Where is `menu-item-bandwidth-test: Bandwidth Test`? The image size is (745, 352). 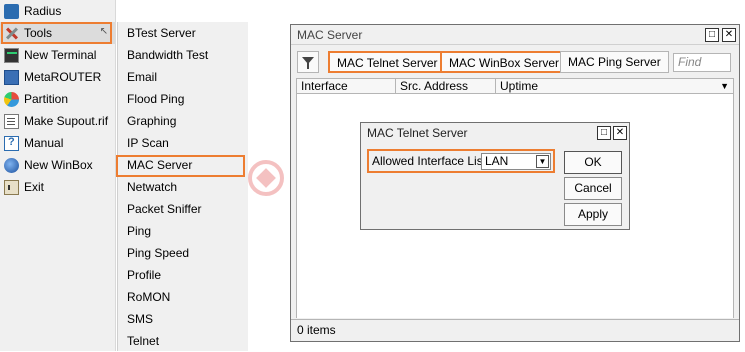
menu-item-bandwidth-test: Bandwidth Test is located at coordinates (183, 55).